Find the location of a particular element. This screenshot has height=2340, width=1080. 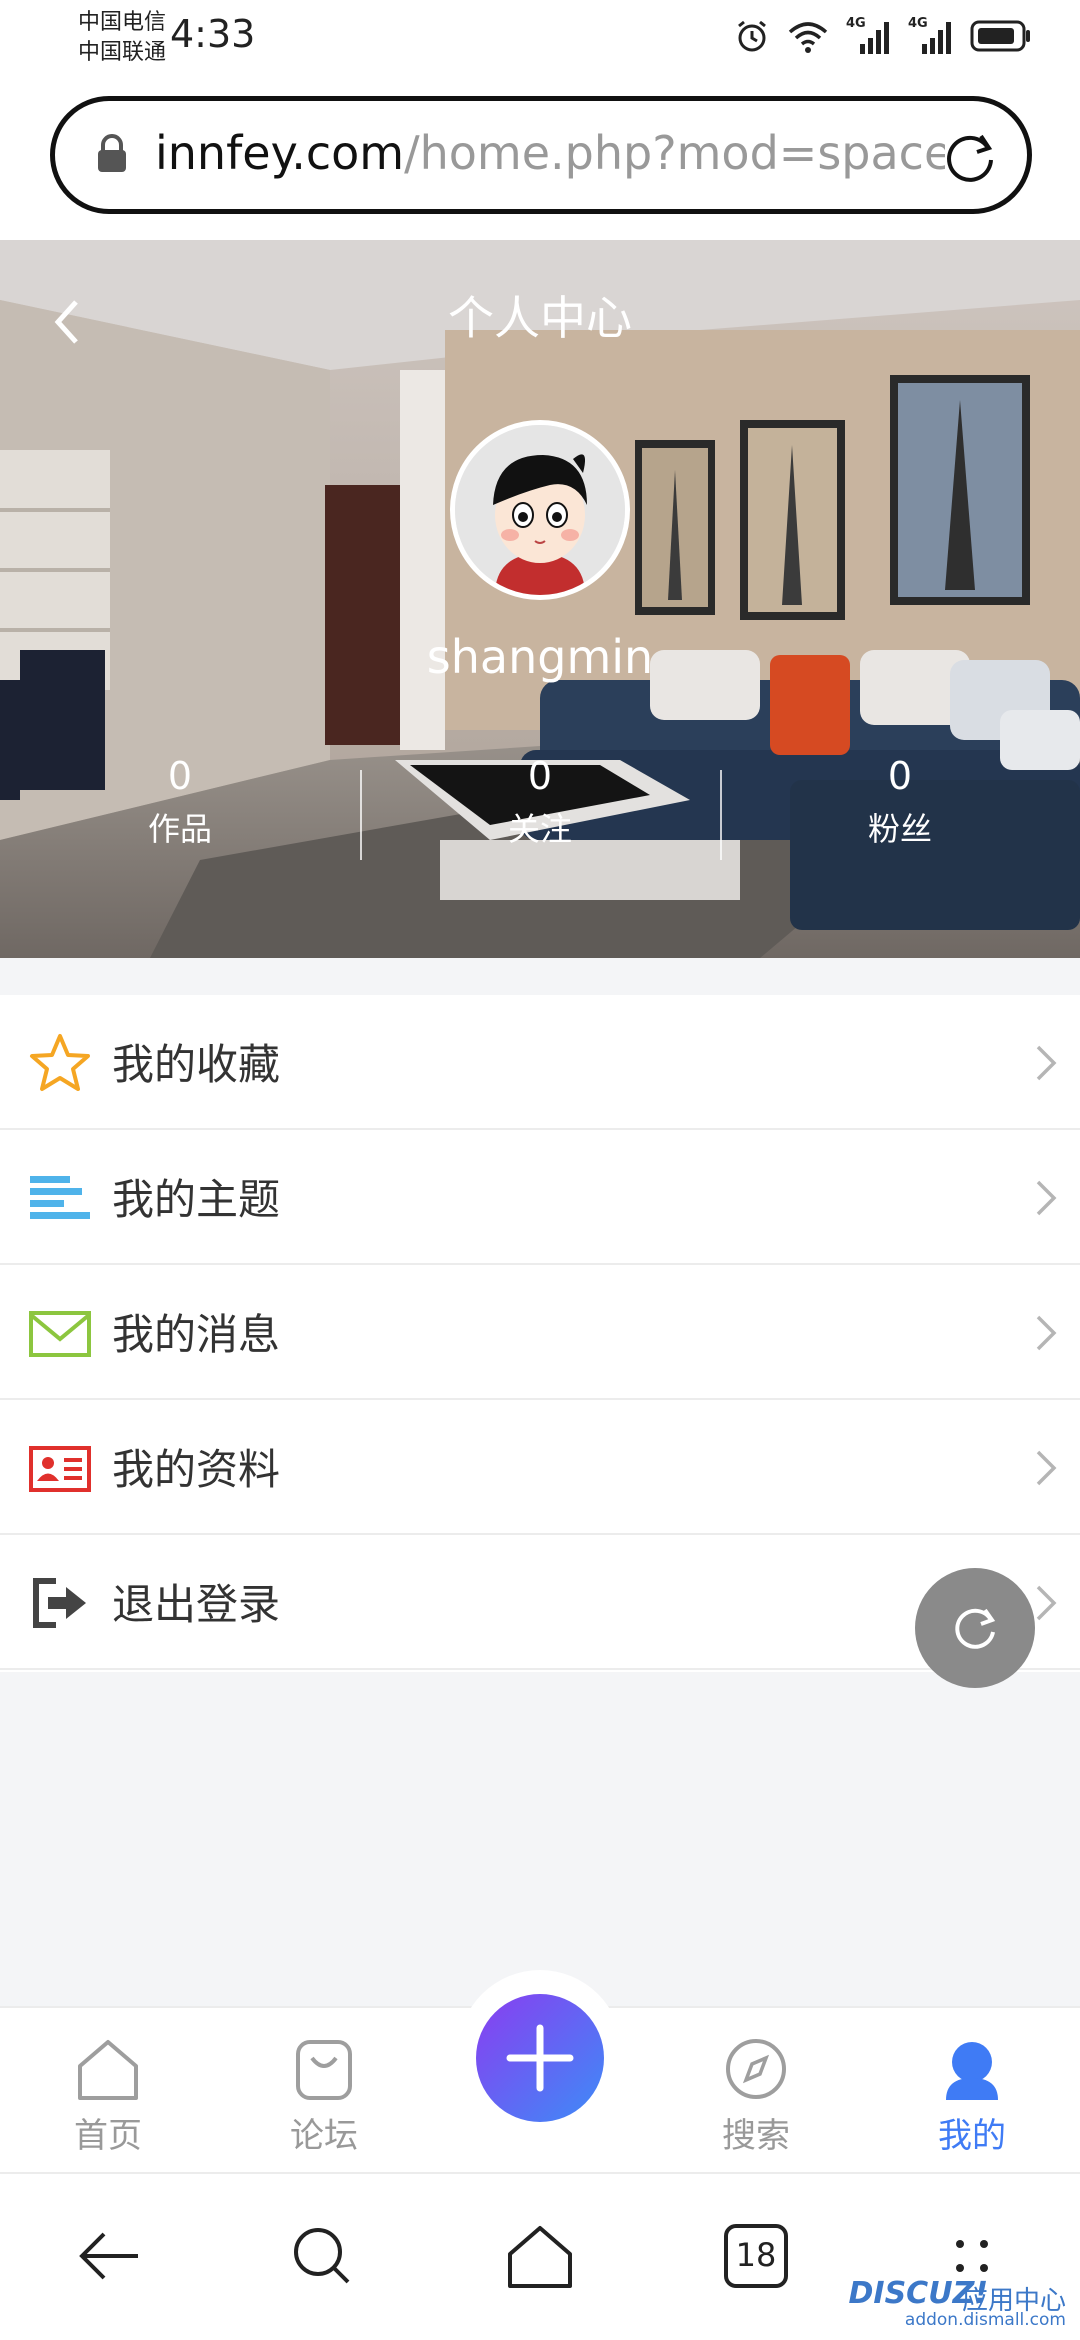

tab-mine: 我的 is located at coordinates (972, 2091).